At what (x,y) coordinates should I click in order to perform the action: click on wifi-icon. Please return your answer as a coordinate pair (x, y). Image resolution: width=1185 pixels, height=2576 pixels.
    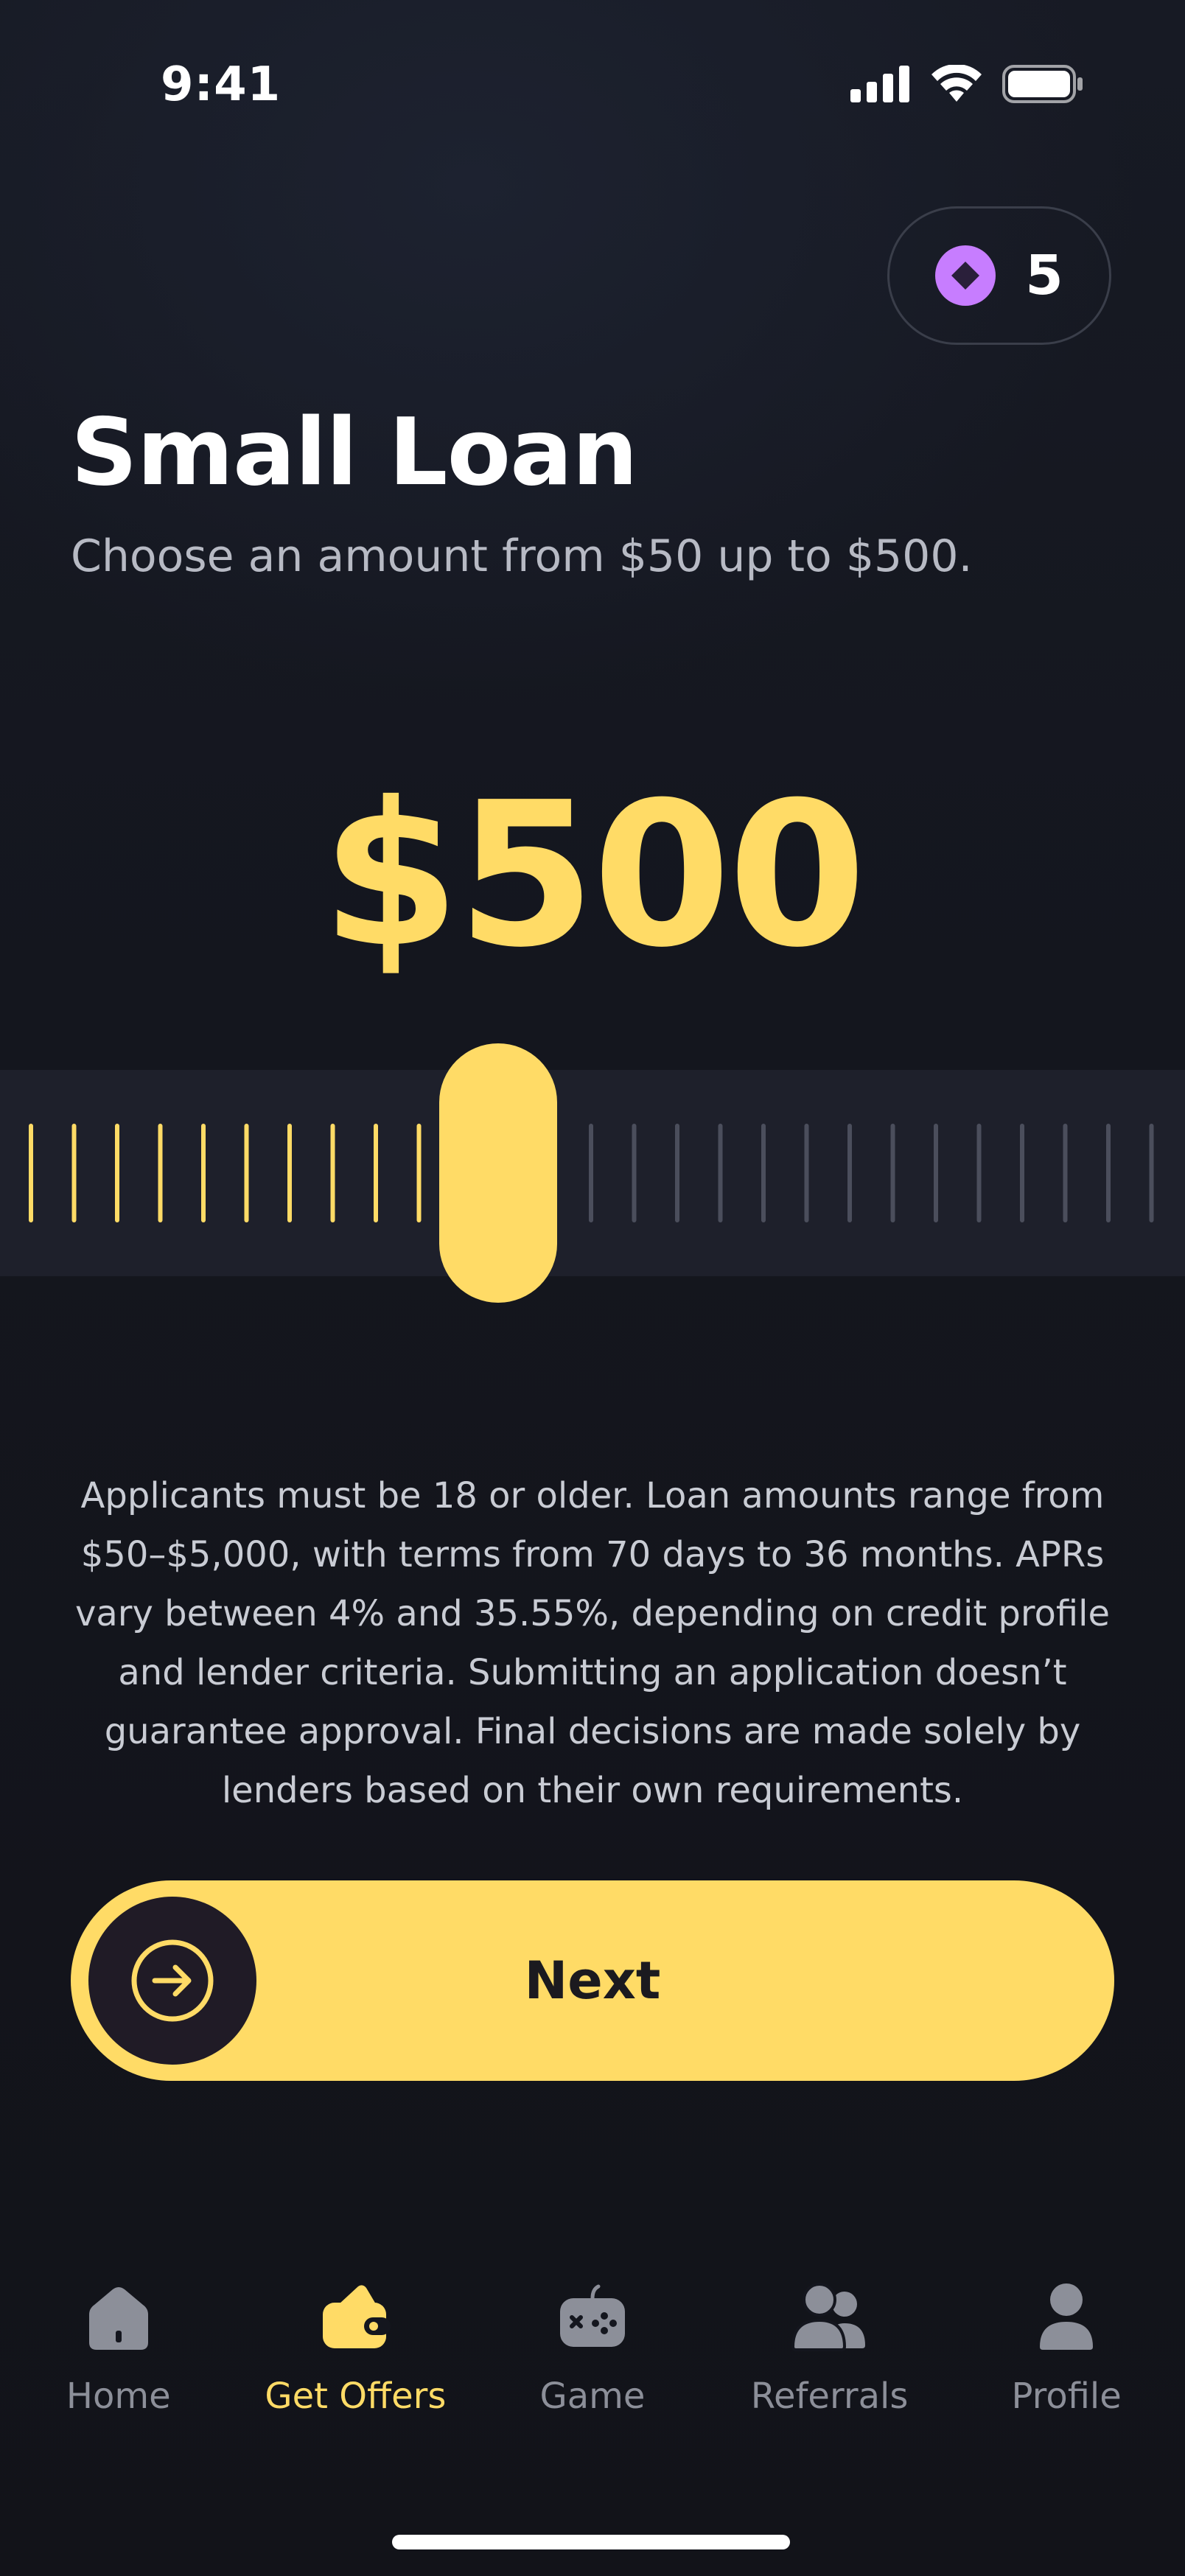
    Looking at the image, I should click on (956, 83).